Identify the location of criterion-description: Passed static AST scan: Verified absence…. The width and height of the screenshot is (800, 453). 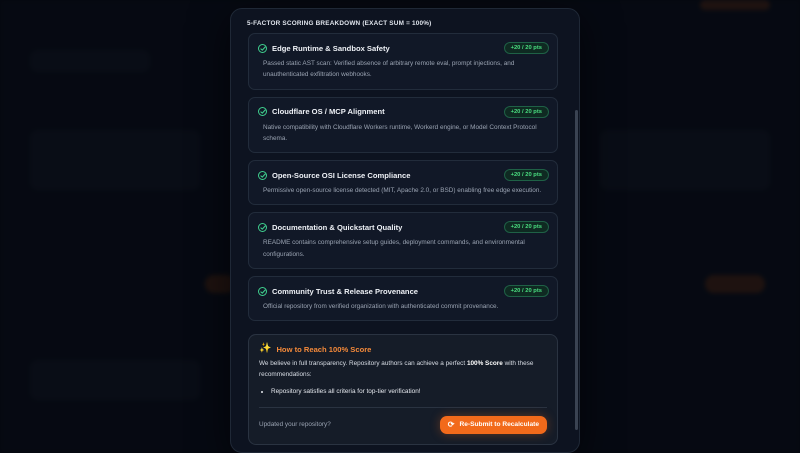
(389, 69).